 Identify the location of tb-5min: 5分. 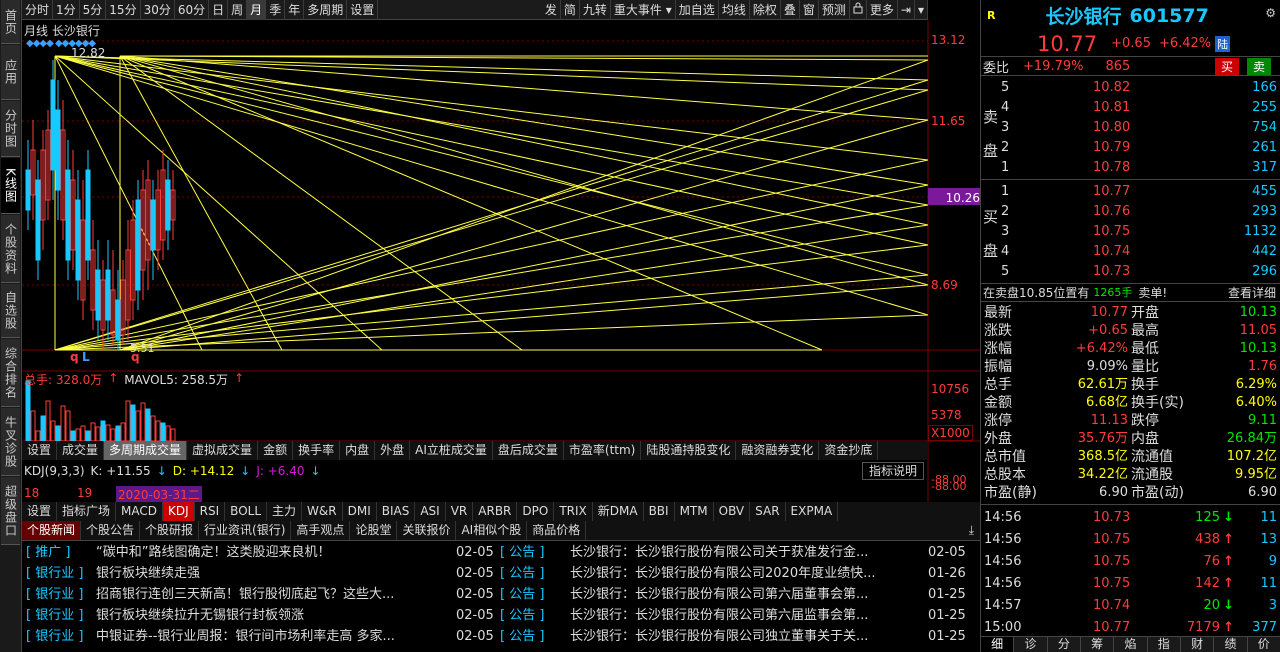
(93, 10).